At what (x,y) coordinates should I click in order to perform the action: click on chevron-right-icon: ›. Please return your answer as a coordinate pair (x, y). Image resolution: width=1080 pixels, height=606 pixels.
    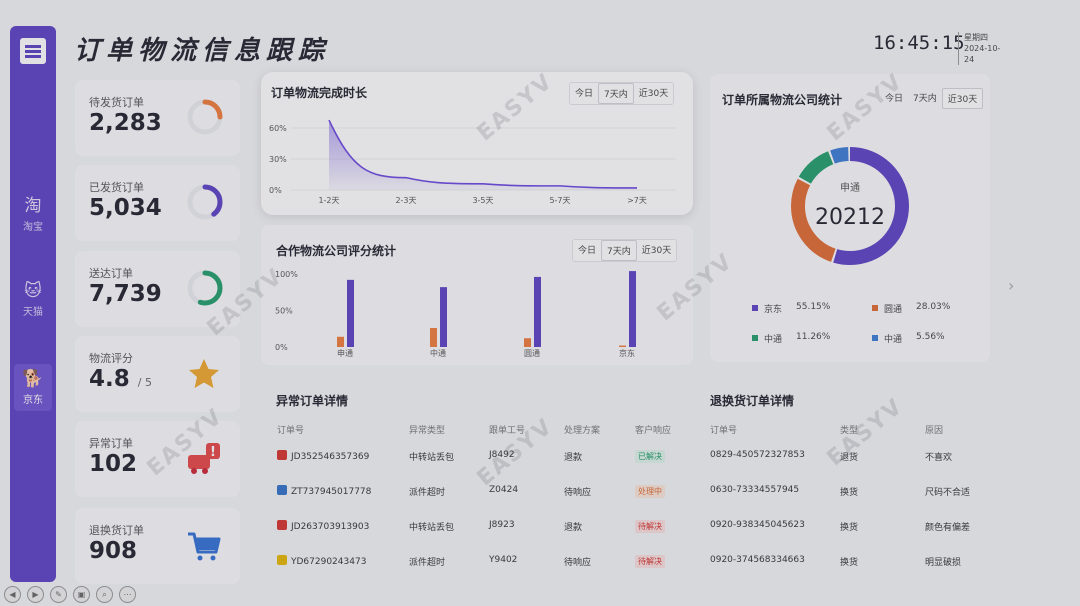
    Looking at the image, I should click on (1011, 285).